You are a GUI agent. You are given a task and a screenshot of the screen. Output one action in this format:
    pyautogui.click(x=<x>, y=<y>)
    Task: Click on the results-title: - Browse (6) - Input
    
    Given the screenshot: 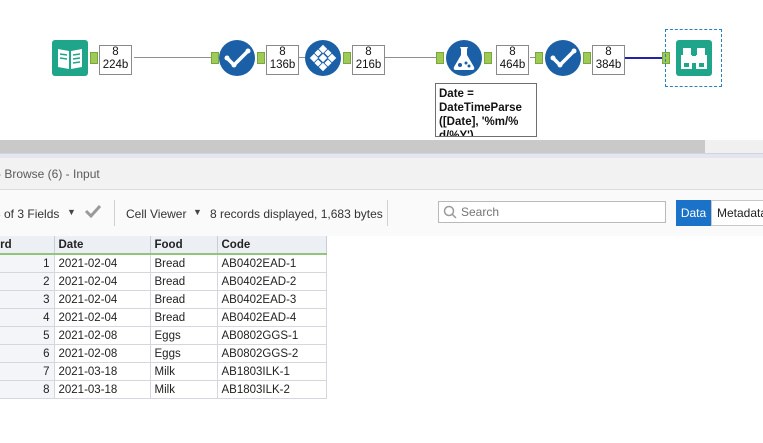 What is the action you would take?
    pyautogui.click(x=50, y=174)
    